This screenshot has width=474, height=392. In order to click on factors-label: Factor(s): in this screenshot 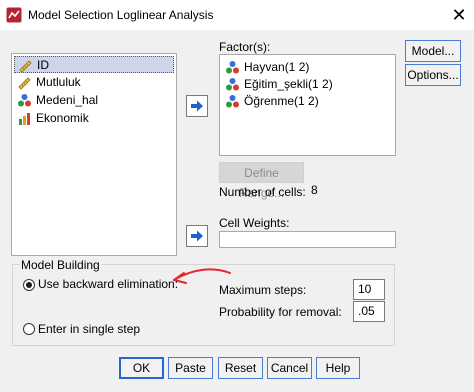, I will do `click(245, 47)`.